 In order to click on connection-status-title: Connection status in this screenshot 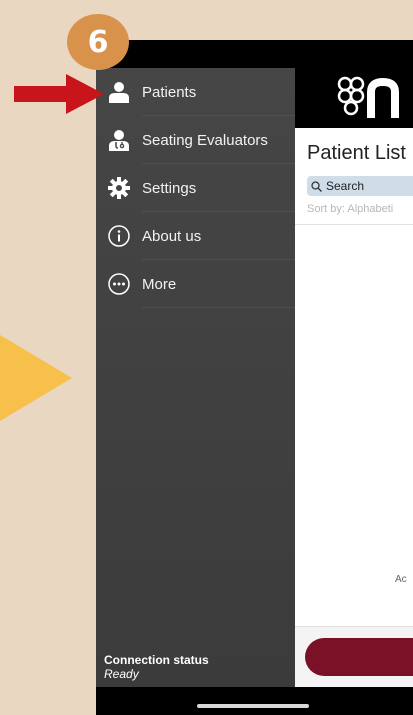, I will do `click(156, 660)`.